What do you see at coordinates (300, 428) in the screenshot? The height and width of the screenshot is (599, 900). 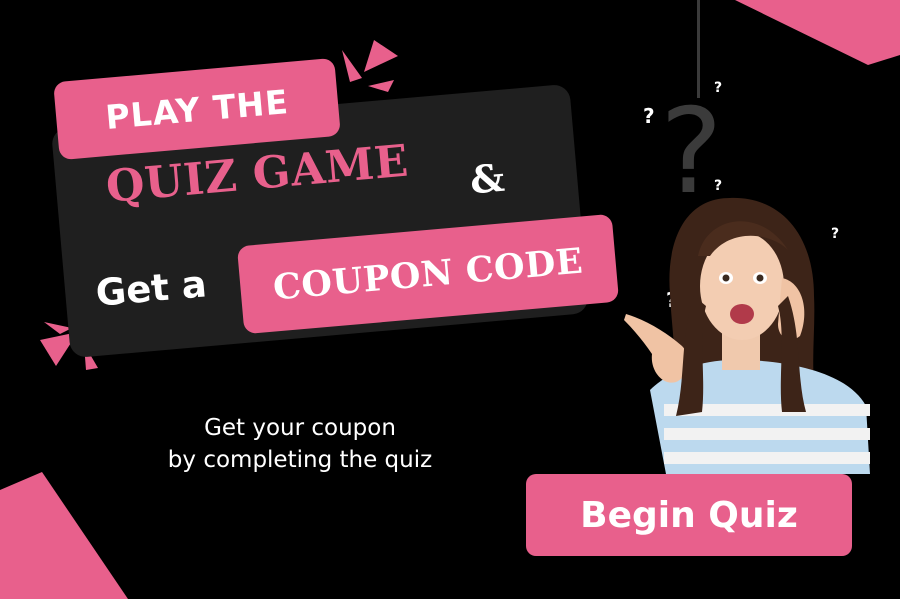 I see `subtitle-line-1: Get your coupon` at bounding box center [300, 428].